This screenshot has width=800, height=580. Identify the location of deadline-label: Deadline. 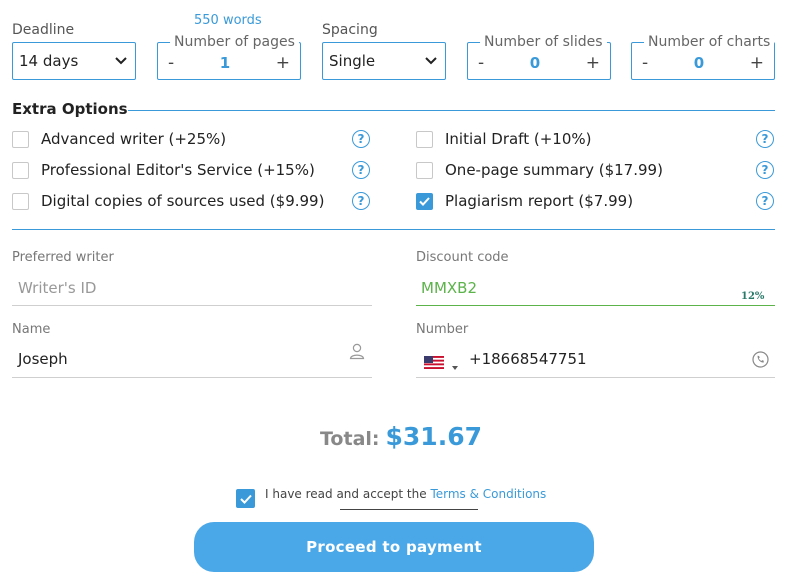
(43, 30).